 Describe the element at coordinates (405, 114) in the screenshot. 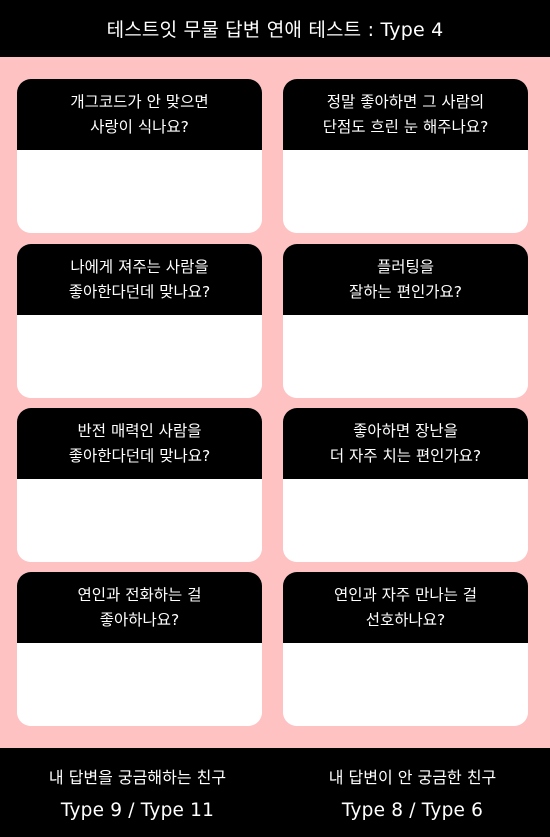

I see `question-text: 정말 좋아하면 그 사람의 단점도 흐린 눈 해주나요?` at that location.